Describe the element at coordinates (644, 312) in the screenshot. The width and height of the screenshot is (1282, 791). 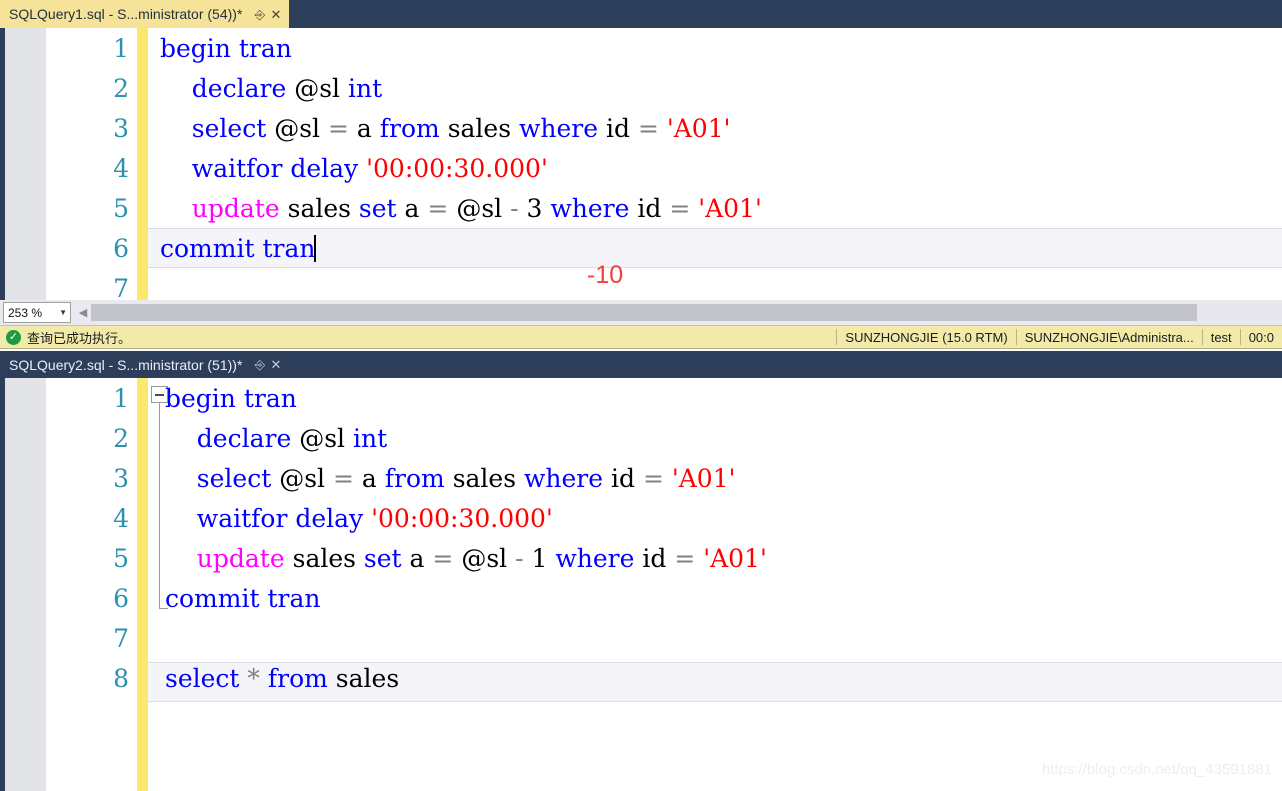
I see `scrollbar-thumb` at that location.